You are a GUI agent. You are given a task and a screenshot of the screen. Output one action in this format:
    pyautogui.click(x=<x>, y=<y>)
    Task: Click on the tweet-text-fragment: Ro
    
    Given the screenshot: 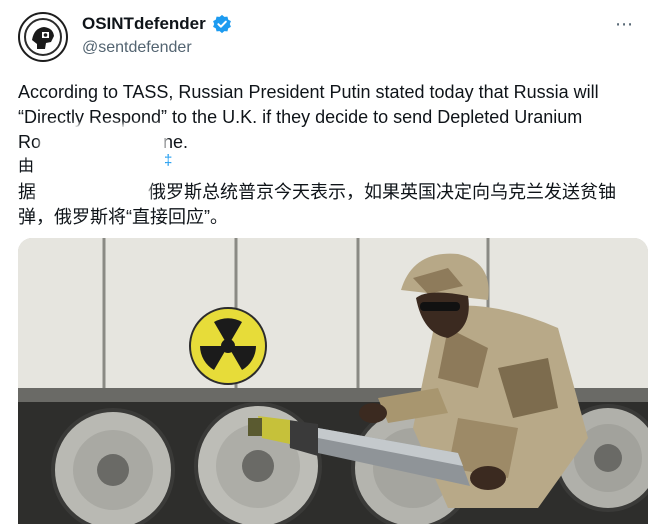 What is the action you would take?
    pyautogui.click(x=30, y=142)
    